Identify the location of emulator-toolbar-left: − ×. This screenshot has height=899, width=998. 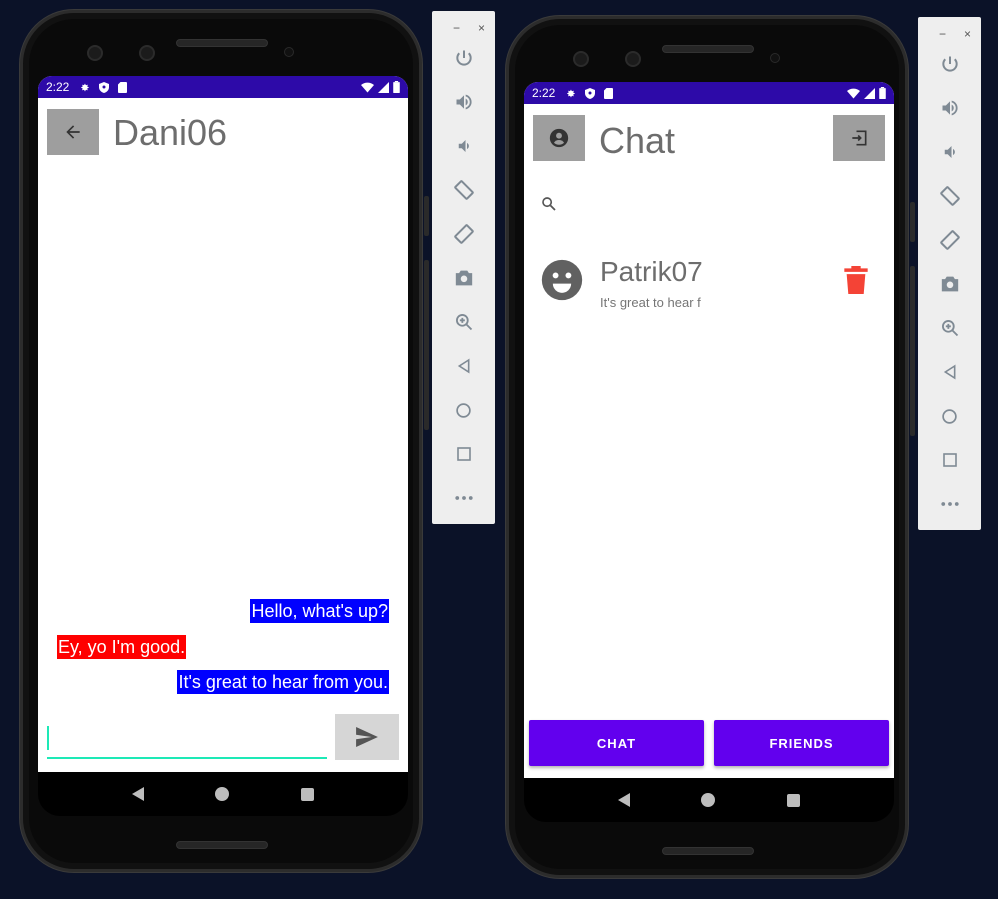
(463, 267).